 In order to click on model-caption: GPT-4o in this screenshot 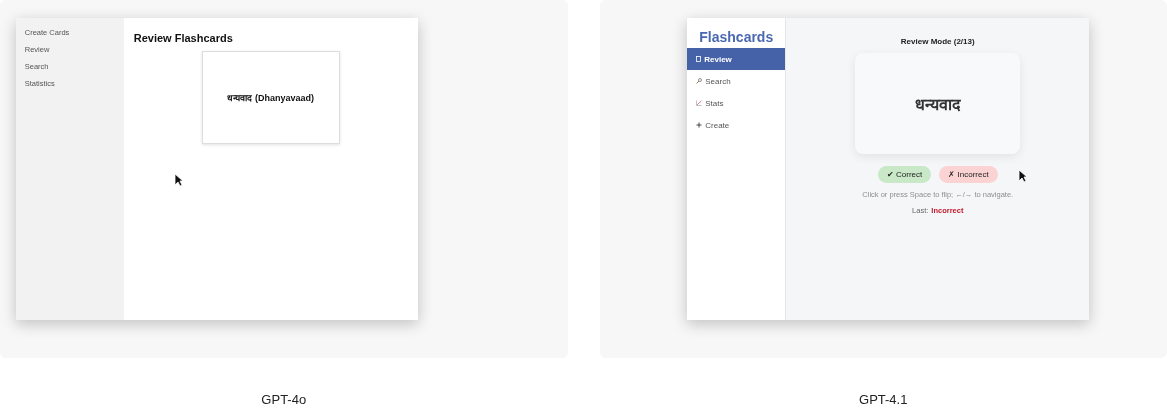, I will do `click(284, 399)`.